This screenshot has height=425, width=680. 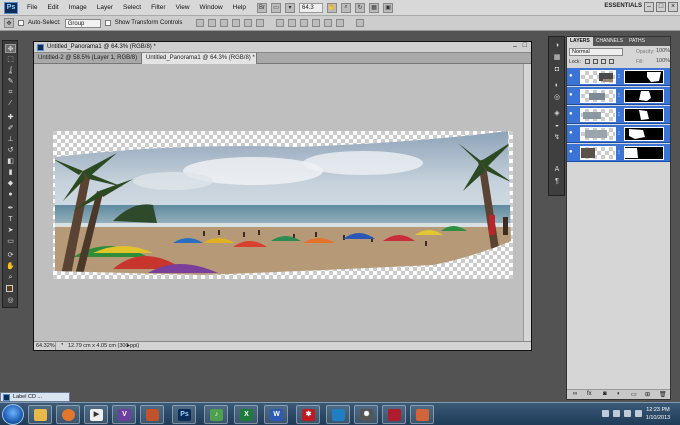 What do you see at coordinates (10, 48) in the screenshot?
I see `move-tool-icon: ✥` at bounding box center [10, 48].